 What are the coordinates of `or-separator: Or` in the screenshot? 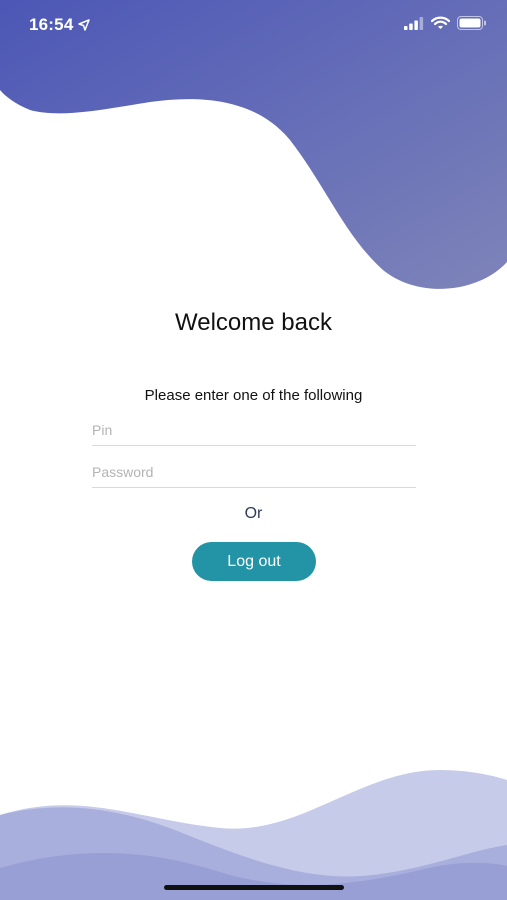 It's located at (253, 513).